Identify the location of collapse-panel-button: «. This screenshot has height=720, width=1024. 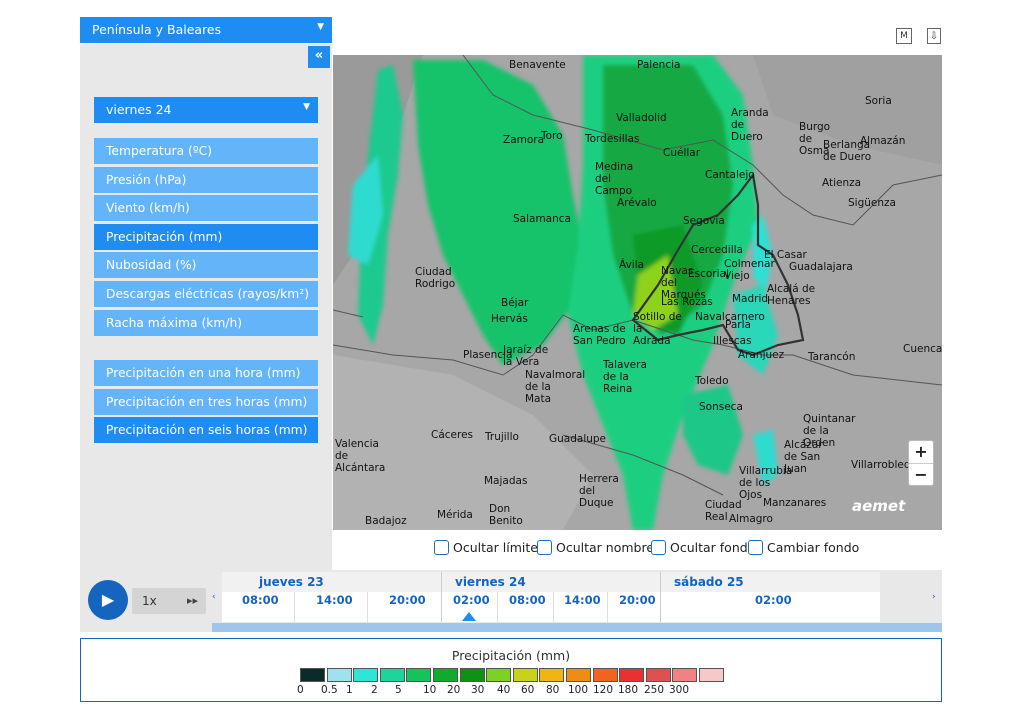
(319, 57).